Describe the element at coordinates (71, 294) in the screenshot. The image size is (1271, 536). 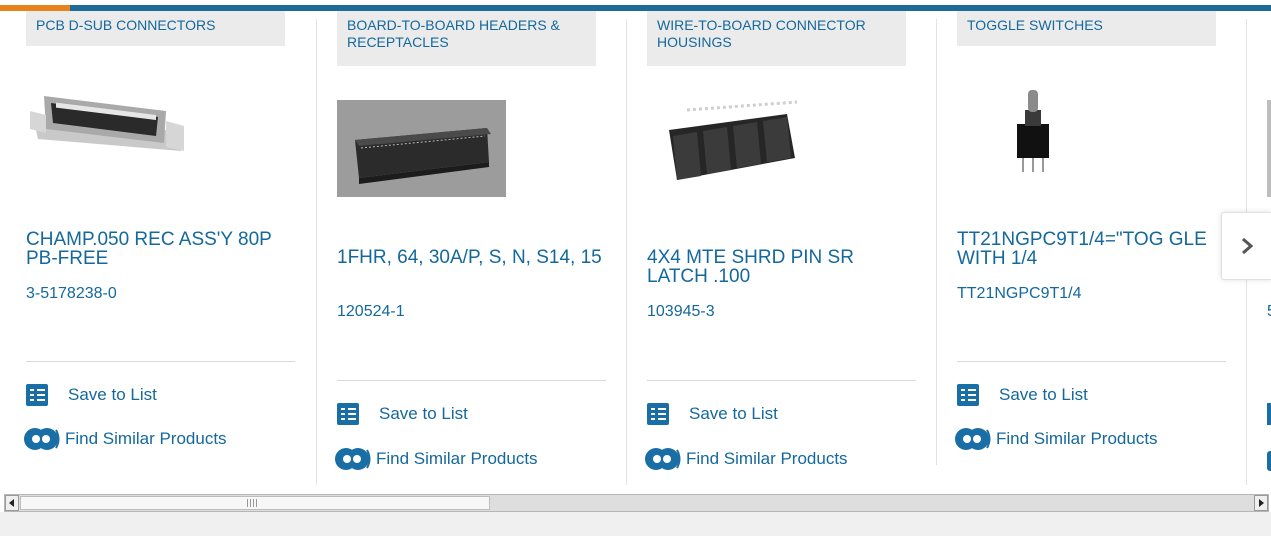
I see `part-number: 3-5178238-0` at that location.